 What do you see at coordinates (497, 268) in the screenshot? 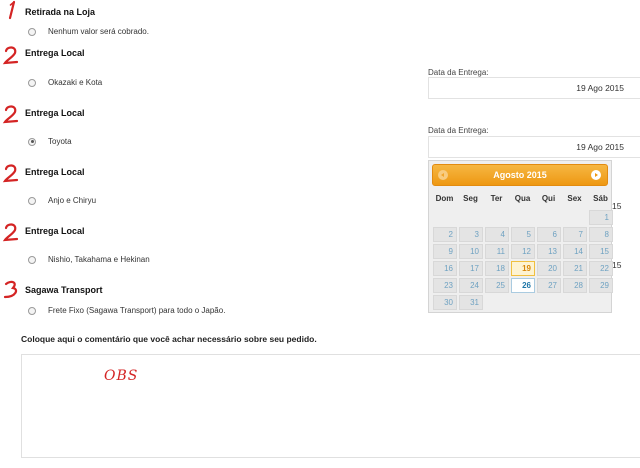
I see `calendar-day: 18` at bounding box center [497, 268].